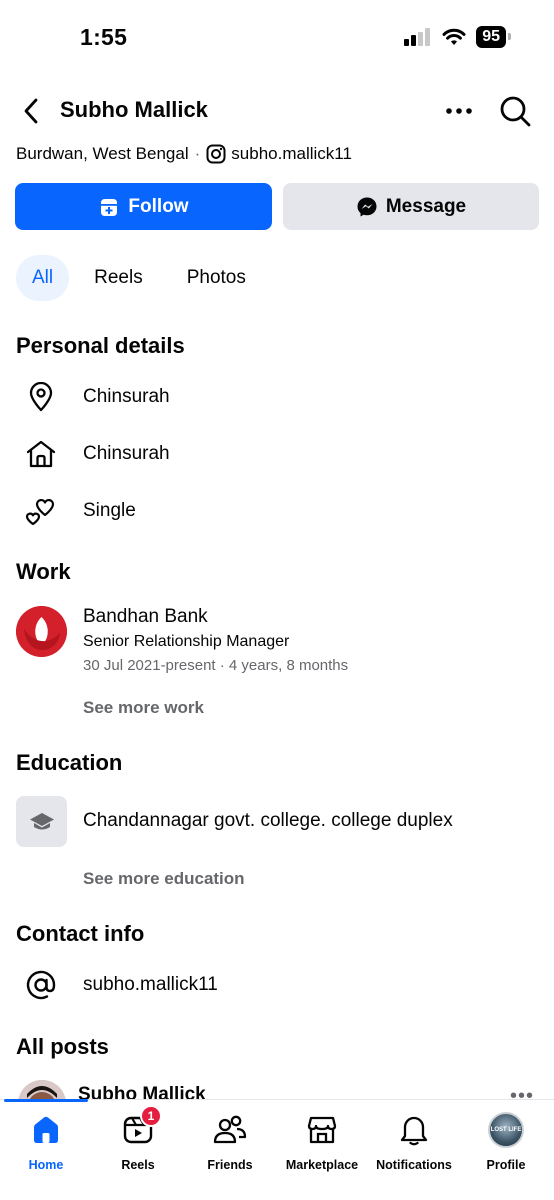  I want to click on hometown-text: Chinsurah, so click(126, 453).